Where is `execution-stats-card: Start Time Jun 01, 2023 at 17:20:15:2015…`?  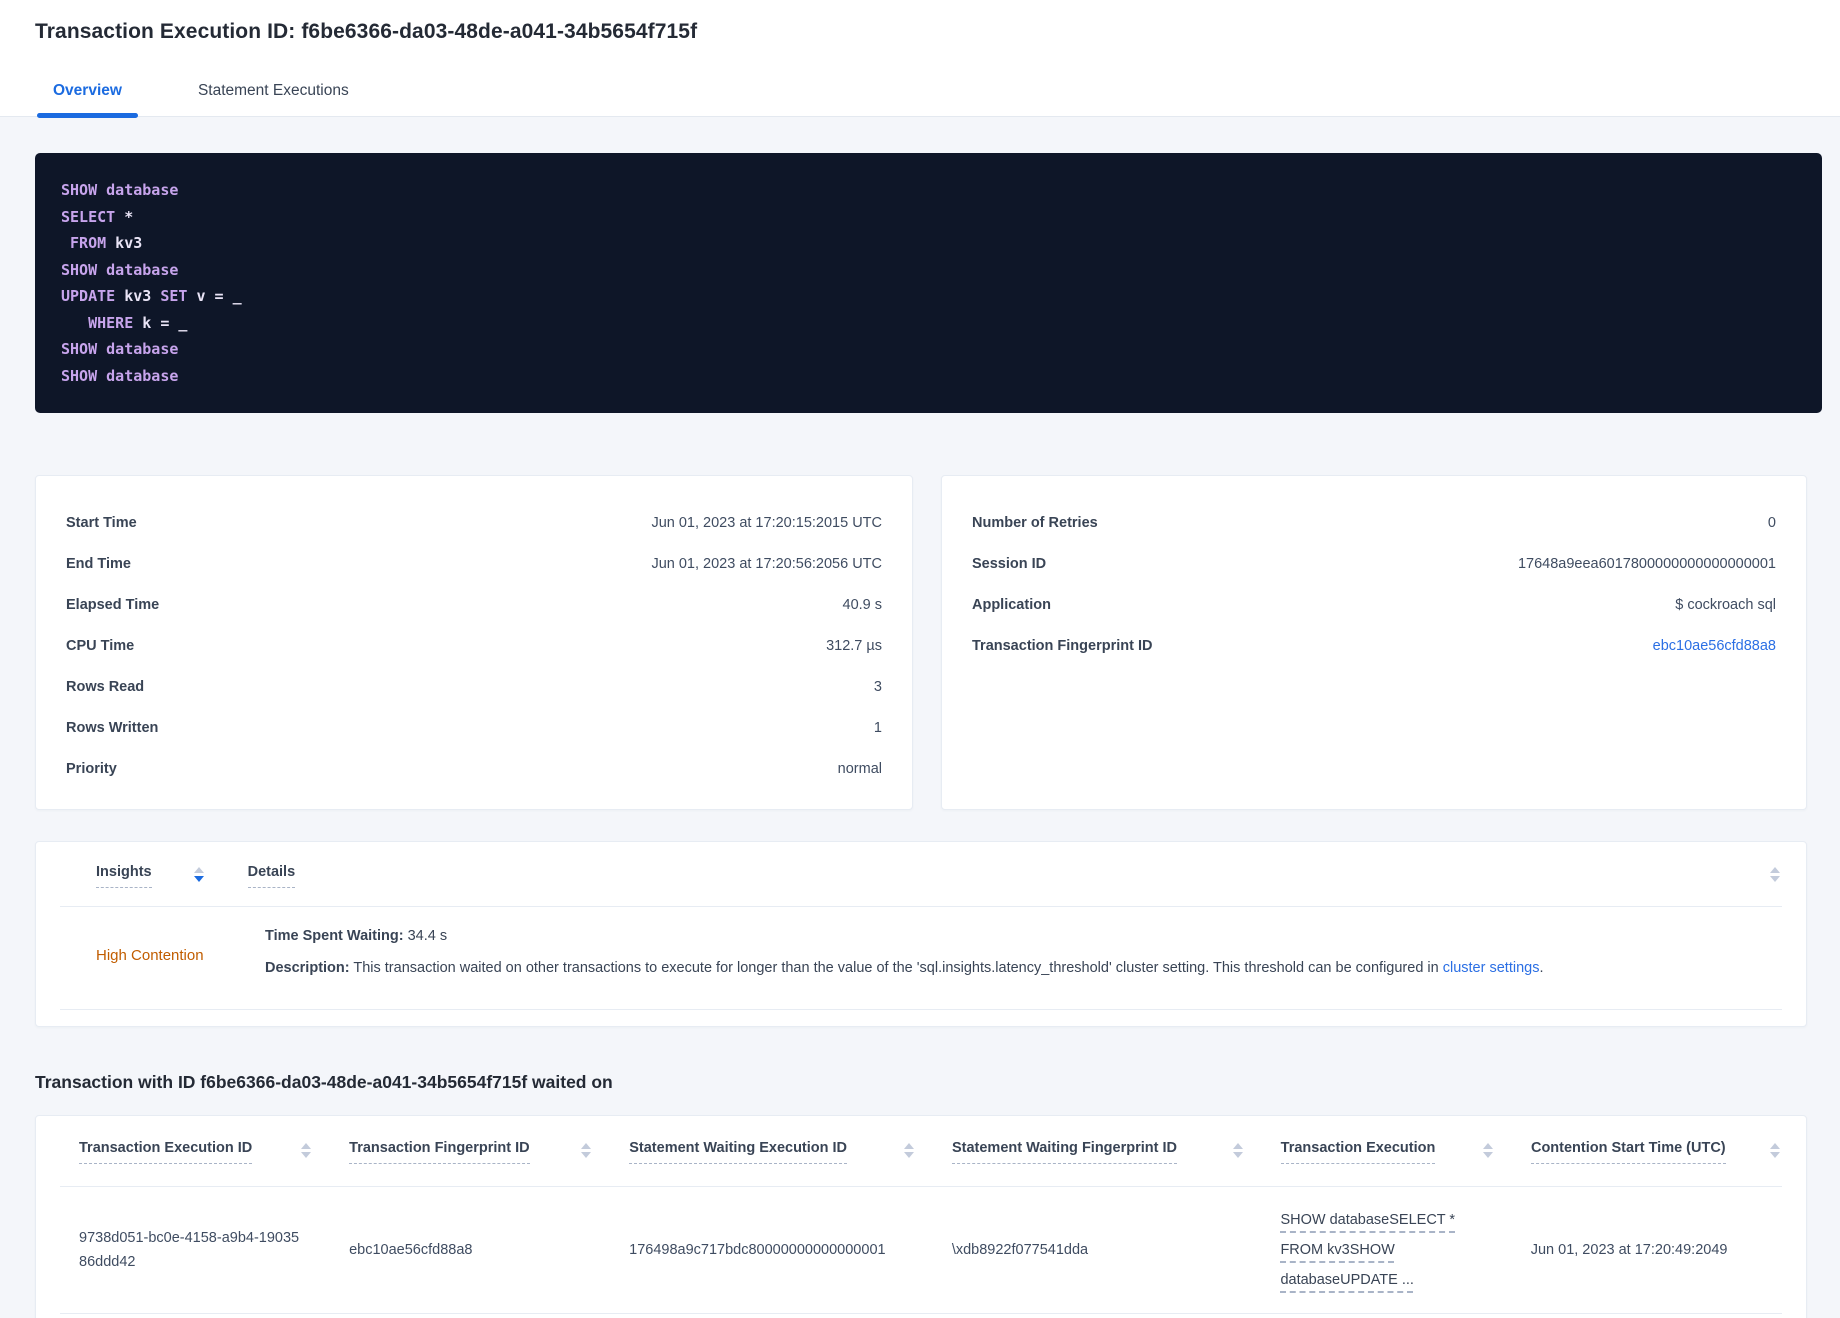 execution-stats-card: Start Time Jun 01, 2023 at 17:20:15:2015… is located at coordinates (474, 642).